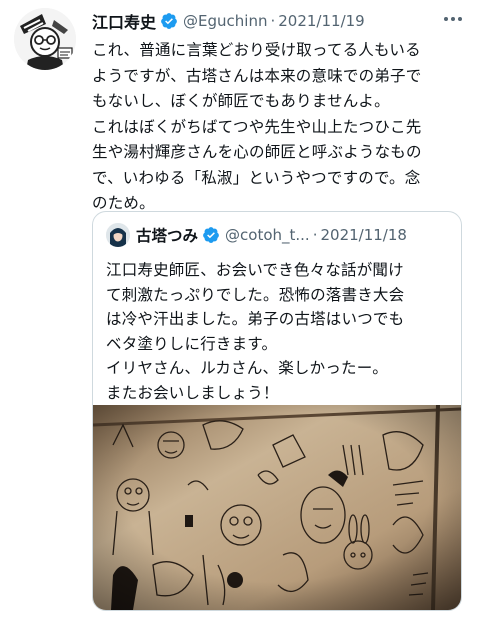 The height and width of the screenshot is (617, 480). I want to click on more-icon, so click(453, 19).